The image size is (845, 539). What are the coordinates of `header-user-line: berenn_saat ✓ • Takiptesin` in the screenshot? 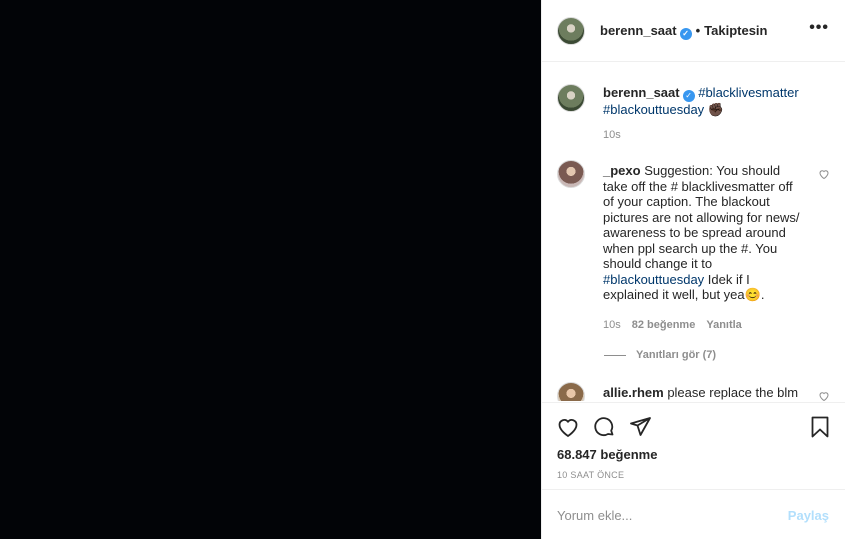 It's located at (684, 31).